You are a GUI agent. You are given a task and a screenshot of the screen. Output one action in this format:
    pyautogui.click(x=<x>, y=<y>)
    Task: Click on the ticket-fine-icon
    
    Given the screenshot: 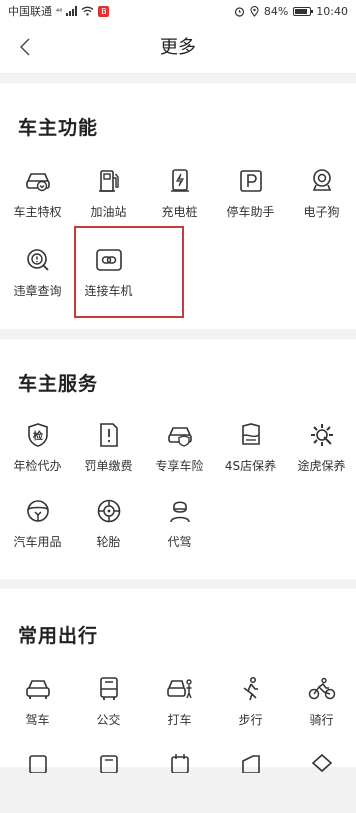 What is the action you would take?
    pyautogui.click(x=109, y=435)
    